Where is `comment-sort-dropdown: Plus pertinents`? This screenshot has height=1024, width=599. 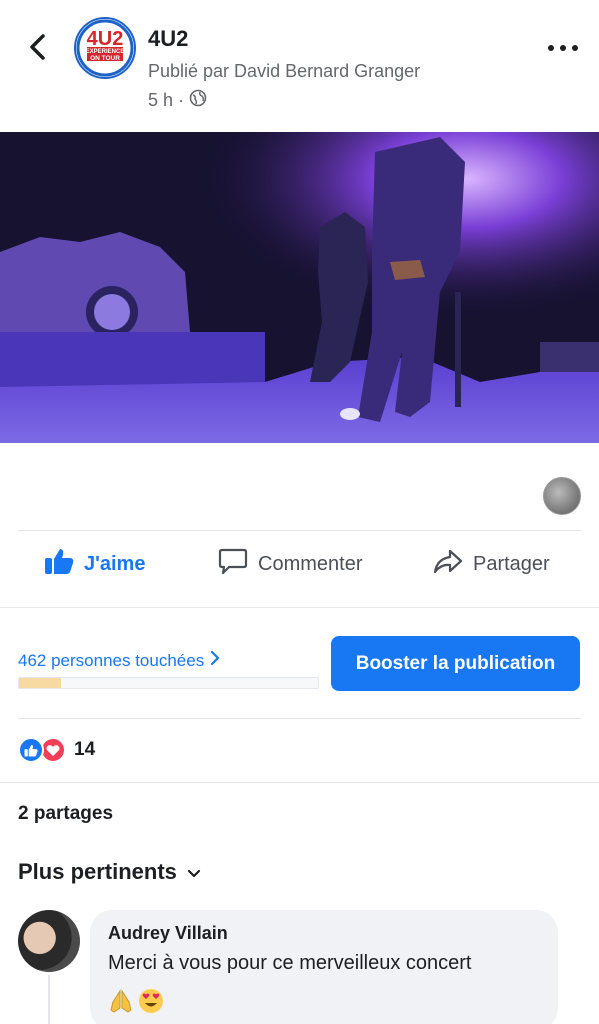
comment-sort-dropdown: Plus pertinents is located at coordinates (109, 872).